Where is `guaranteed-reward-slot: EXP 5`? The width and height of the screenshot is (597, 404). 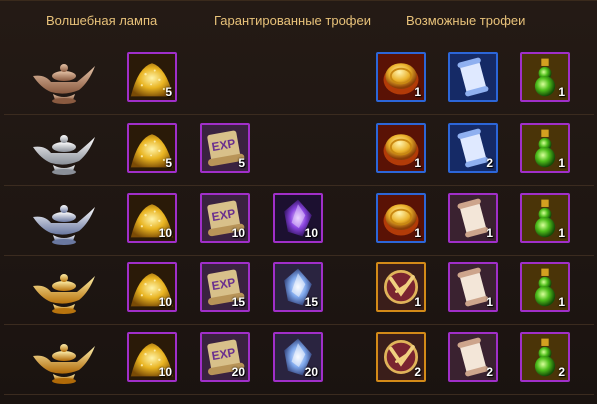 guaranteed-reward-slot: EXP 5 is located at coordinates (225, 148).